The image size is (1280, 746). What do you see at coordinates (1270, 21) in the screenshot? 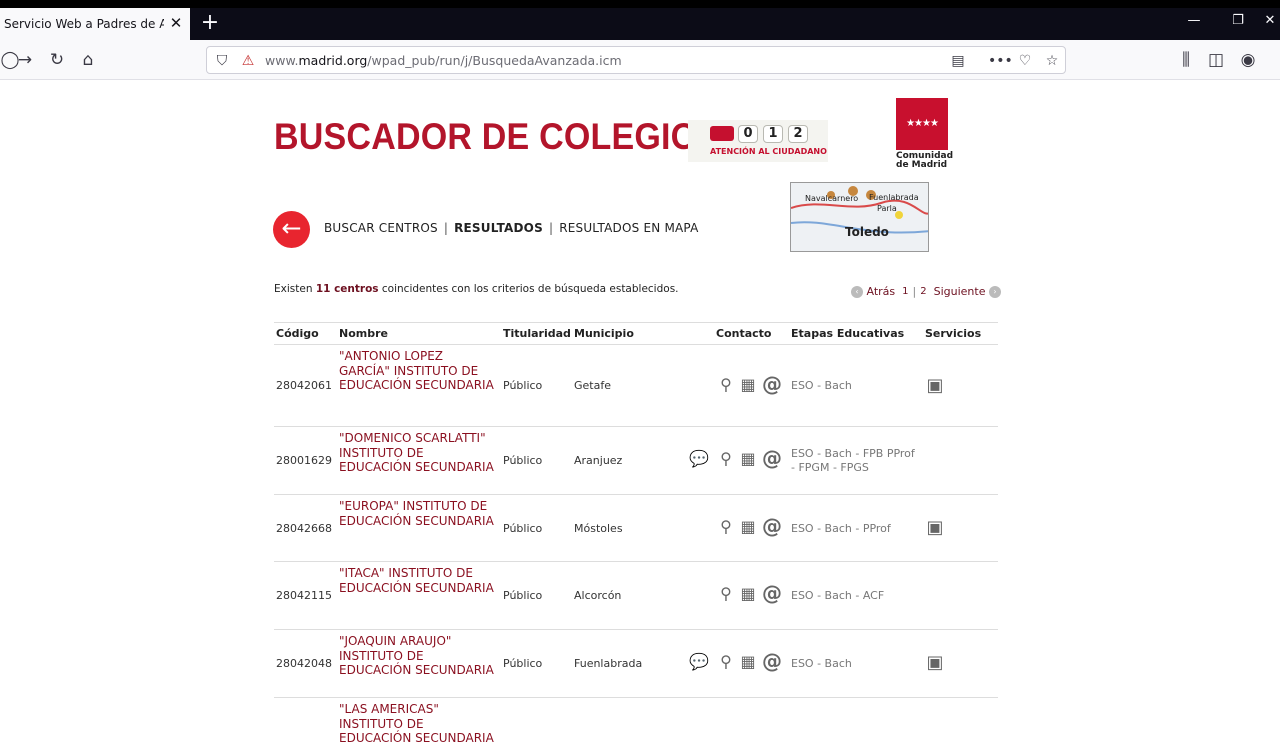
I see `window-close-icon: ✕` at bounding box center [1270, 21].